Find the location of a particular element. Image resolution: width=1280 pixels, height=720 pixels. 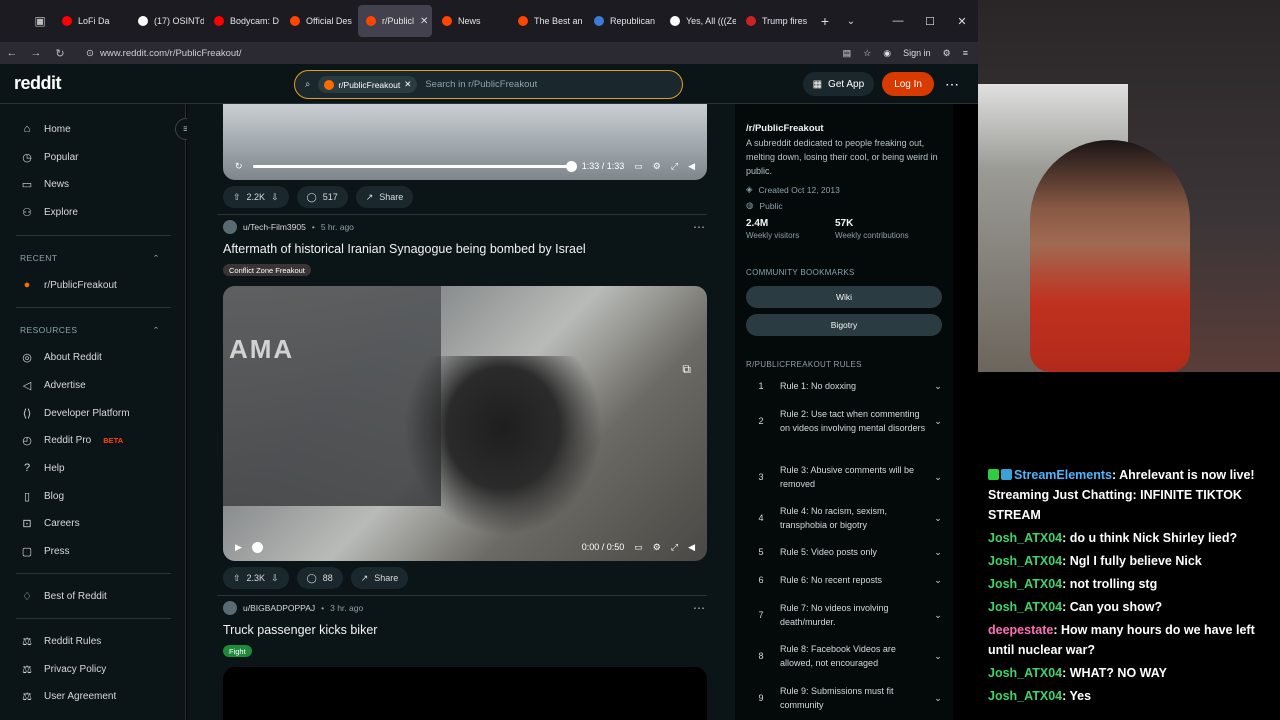

video-player: AMA ⧉ ▶ 0:00 / 0:50 ▭ ⚙ ⤢ ◀ is located at coordinates (465, 423).